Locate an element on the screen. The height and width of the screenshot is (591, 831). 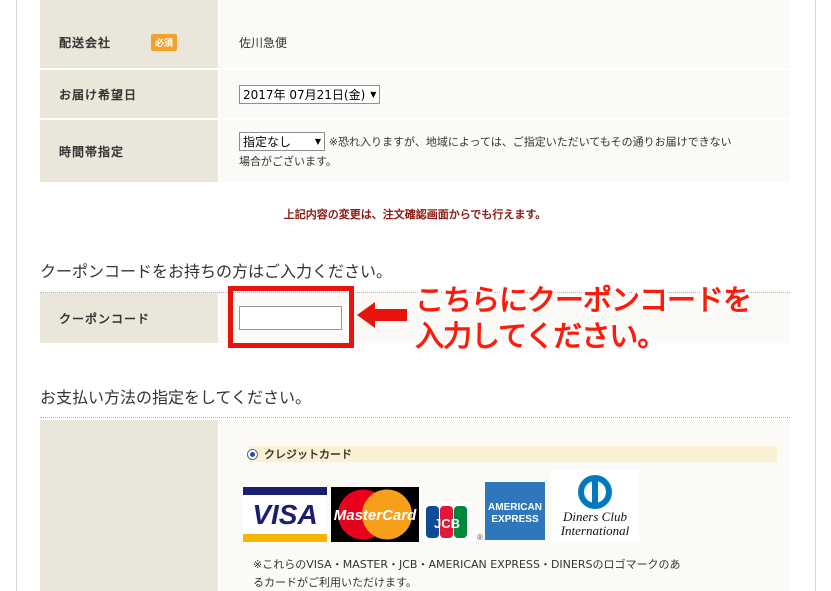
registered-mark: ® is located at coordinates (480, 537).